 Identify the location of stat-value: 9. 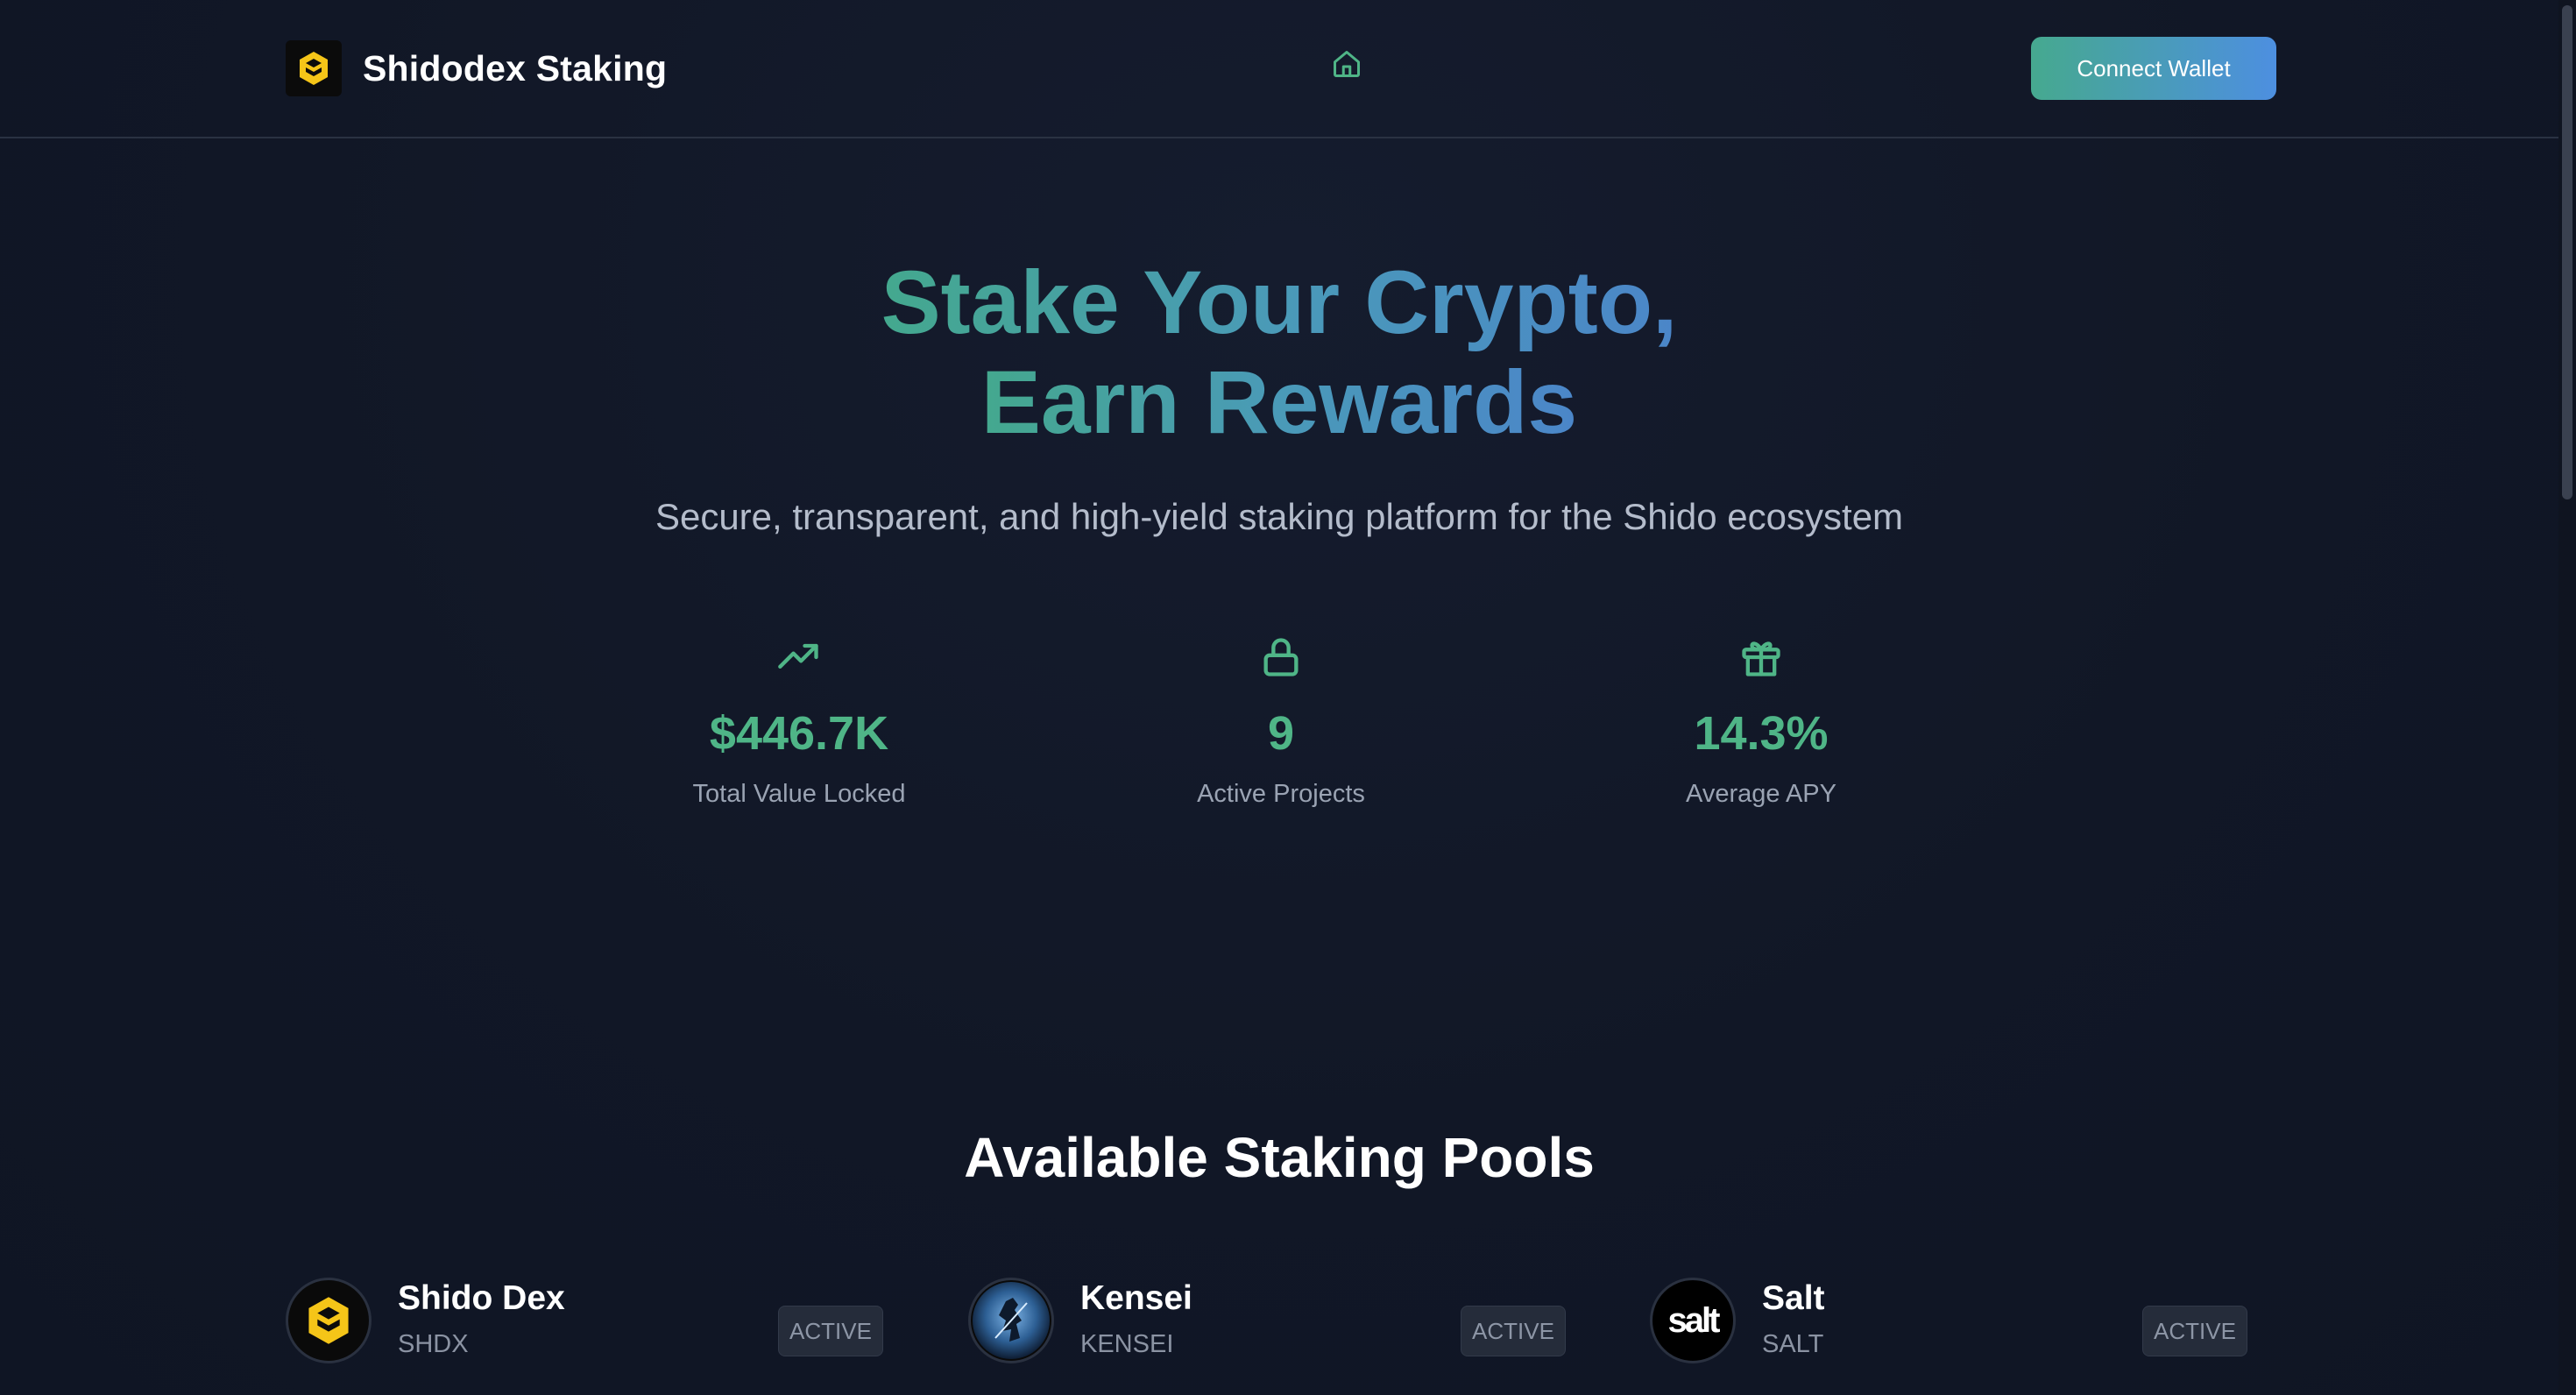
(1281, 733).